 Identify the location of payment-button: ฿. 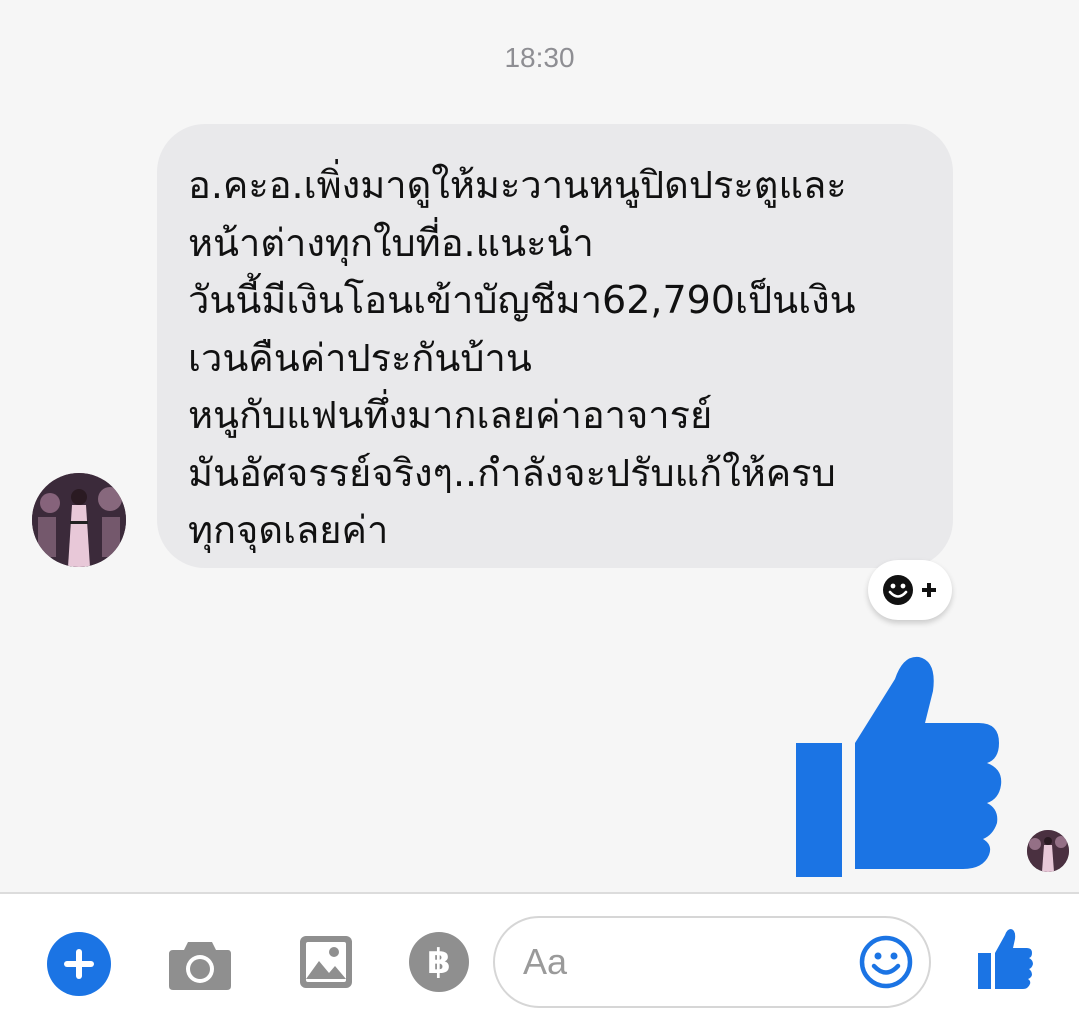
(439, 962).